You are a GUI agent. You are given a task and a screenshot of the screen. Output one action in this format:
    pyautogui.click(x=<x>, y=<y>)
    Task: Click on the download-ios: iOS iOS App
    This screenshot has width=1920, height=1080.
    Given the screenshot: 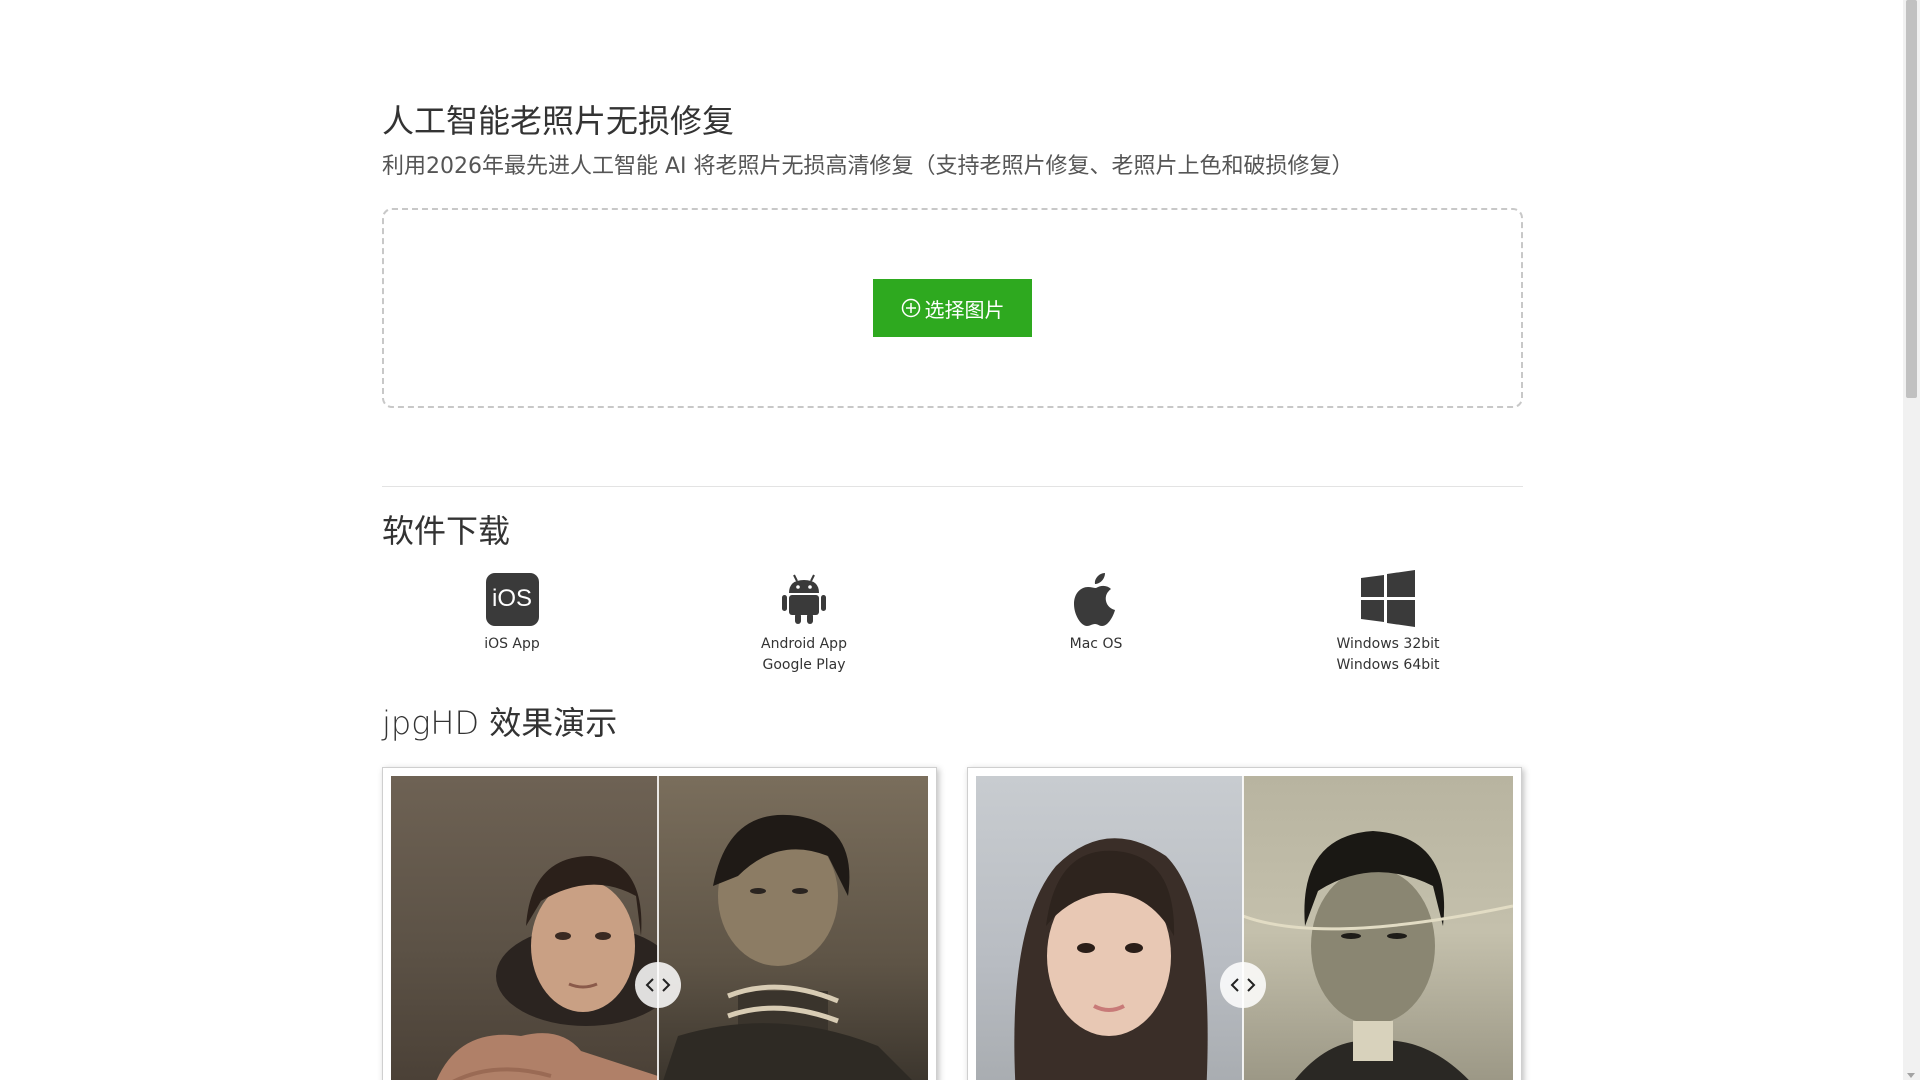 What is the action you would take?
    pyautogui.click(x=512, y=612)
    